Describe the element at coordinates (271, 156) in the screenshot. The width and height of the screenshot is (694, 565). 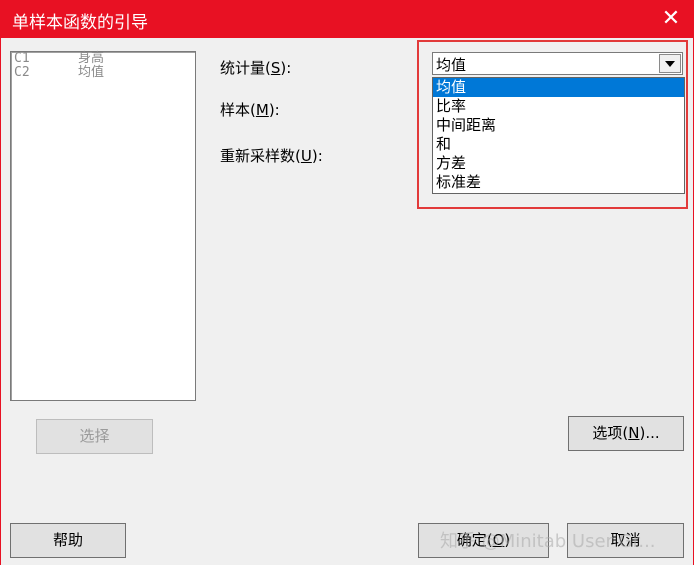
I see `resample-count-label: 重新采样数(U):` at that location.